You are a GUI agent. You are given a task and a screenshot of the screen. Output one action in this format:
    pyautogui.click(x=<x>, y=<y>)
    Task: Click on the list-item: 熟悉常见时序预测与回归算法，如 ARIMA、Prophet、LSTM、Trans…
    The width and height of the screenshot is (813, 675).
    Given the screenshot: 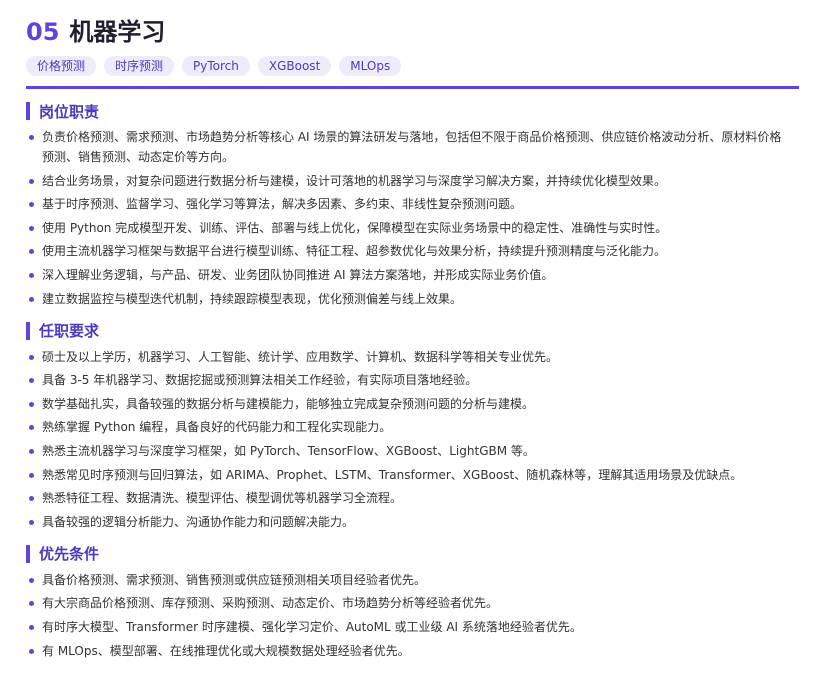 What is the action you would take?
    pyautogui.click(x=404, y=475)
    